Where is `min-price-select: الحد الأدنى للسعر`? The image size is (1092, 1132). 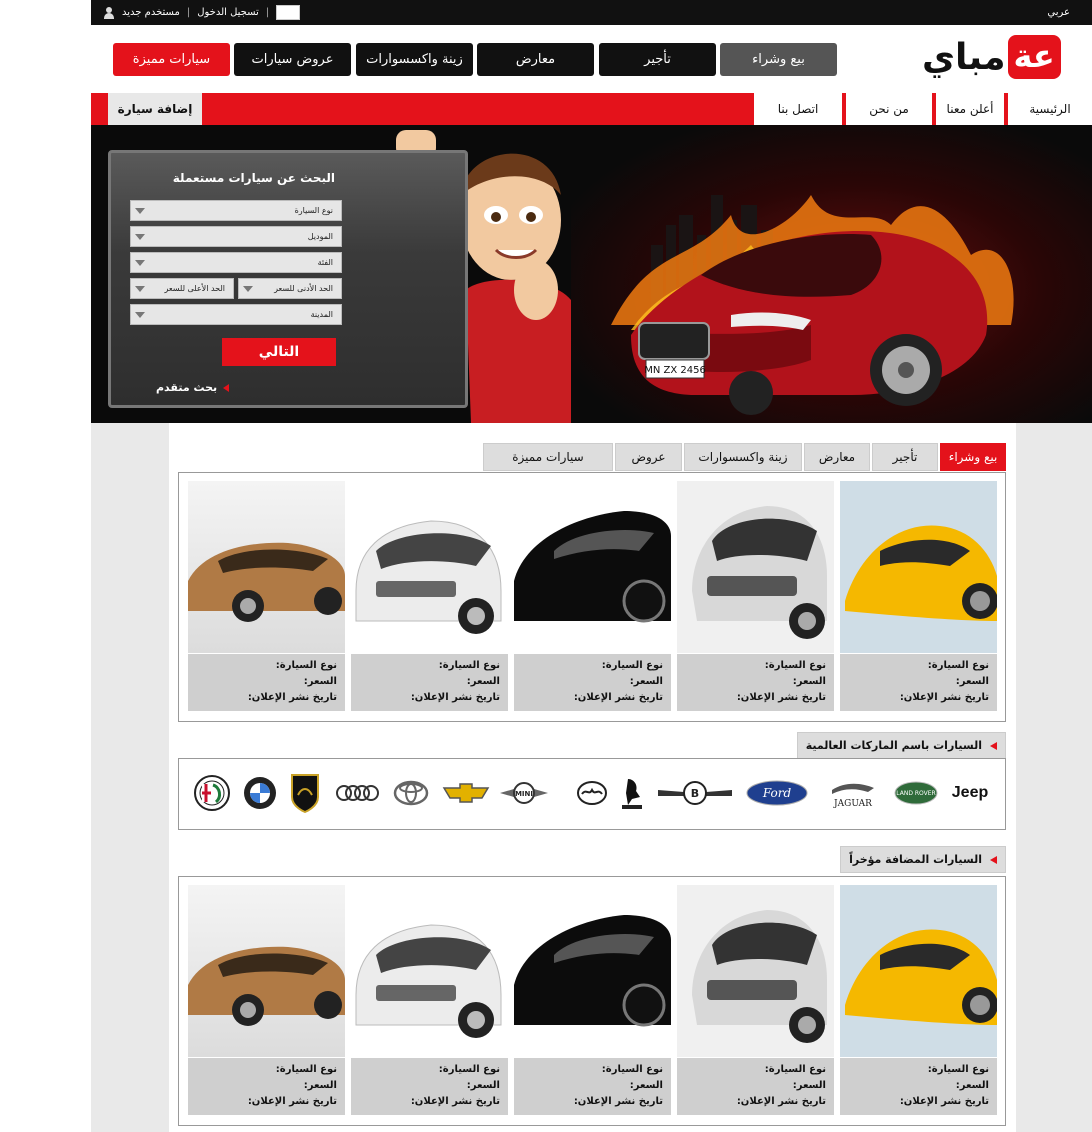
min-price-select: الحد الأدنى للسعر is located at coordinates (290, 288).